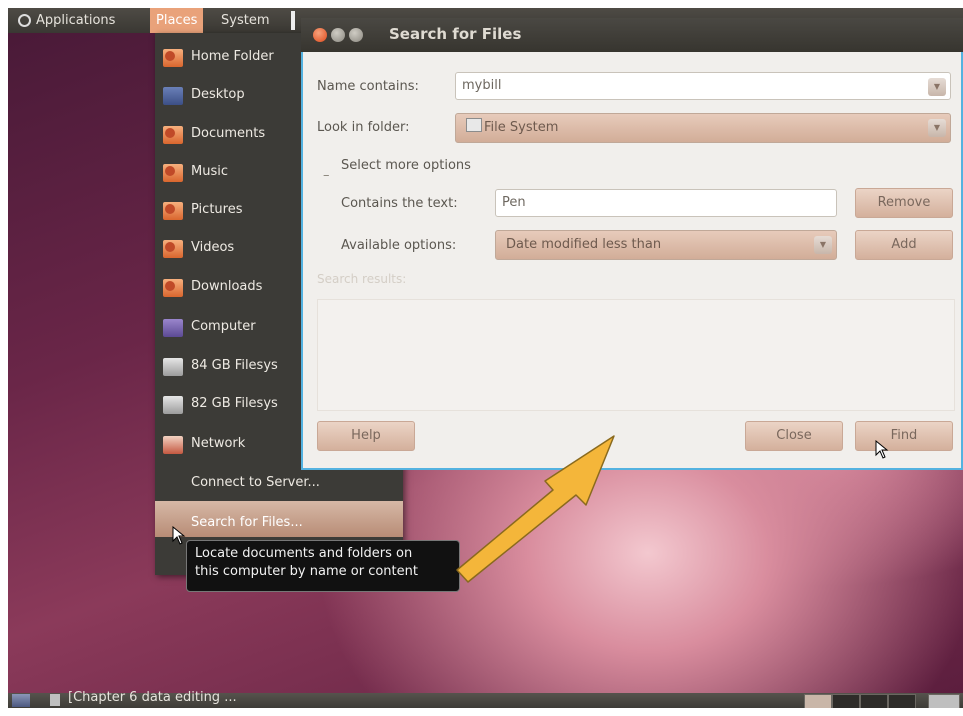  What do you see at coordinates (363, 127) in the screenshot?
I see `look-in-folder-label: Look in folder:` at bounding box center [363, 127].